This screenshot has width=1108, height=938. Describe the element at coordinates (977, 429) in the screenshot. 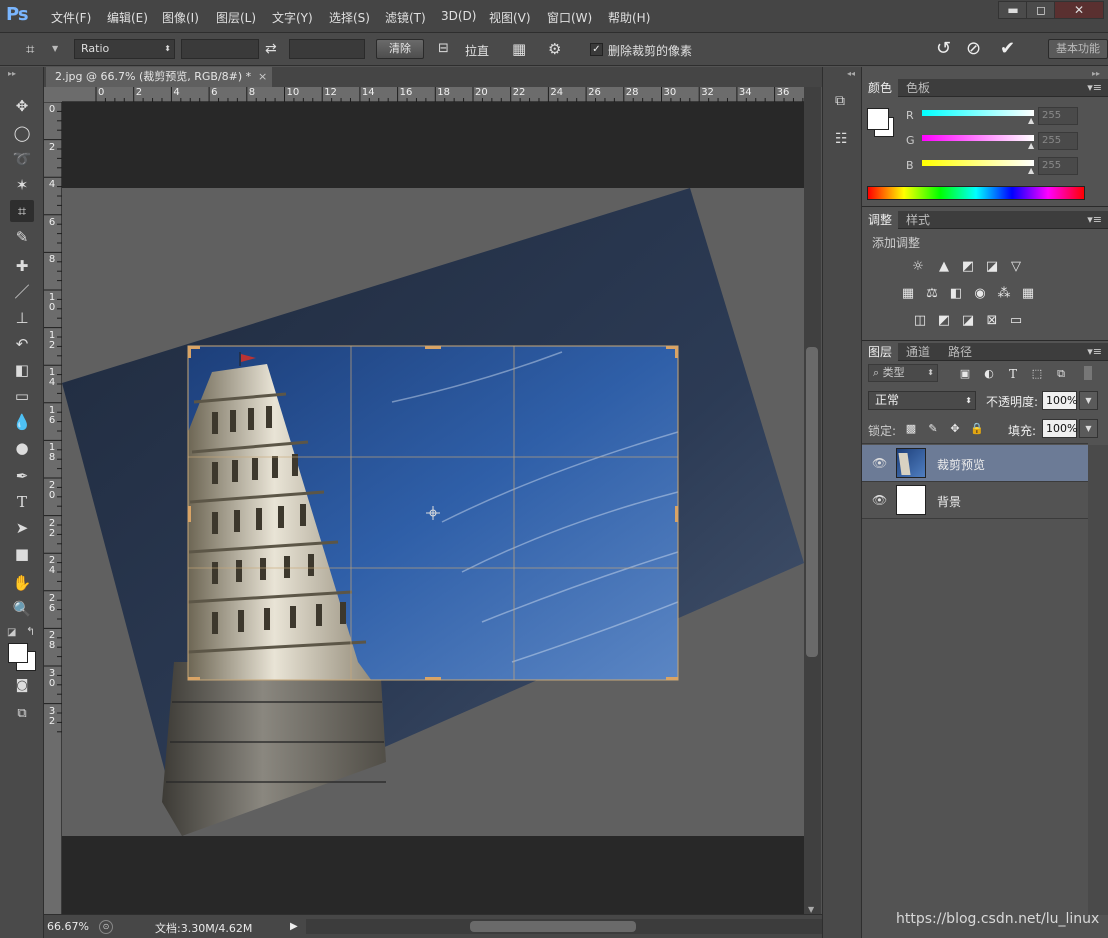

I see `lock-all-icon: 🔒` at that location.